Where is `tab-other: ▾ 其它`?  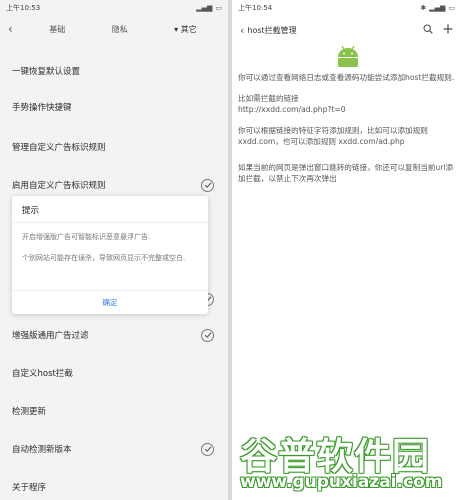 tab-other: ▾ 其它 is located at coordinates (185, 29).